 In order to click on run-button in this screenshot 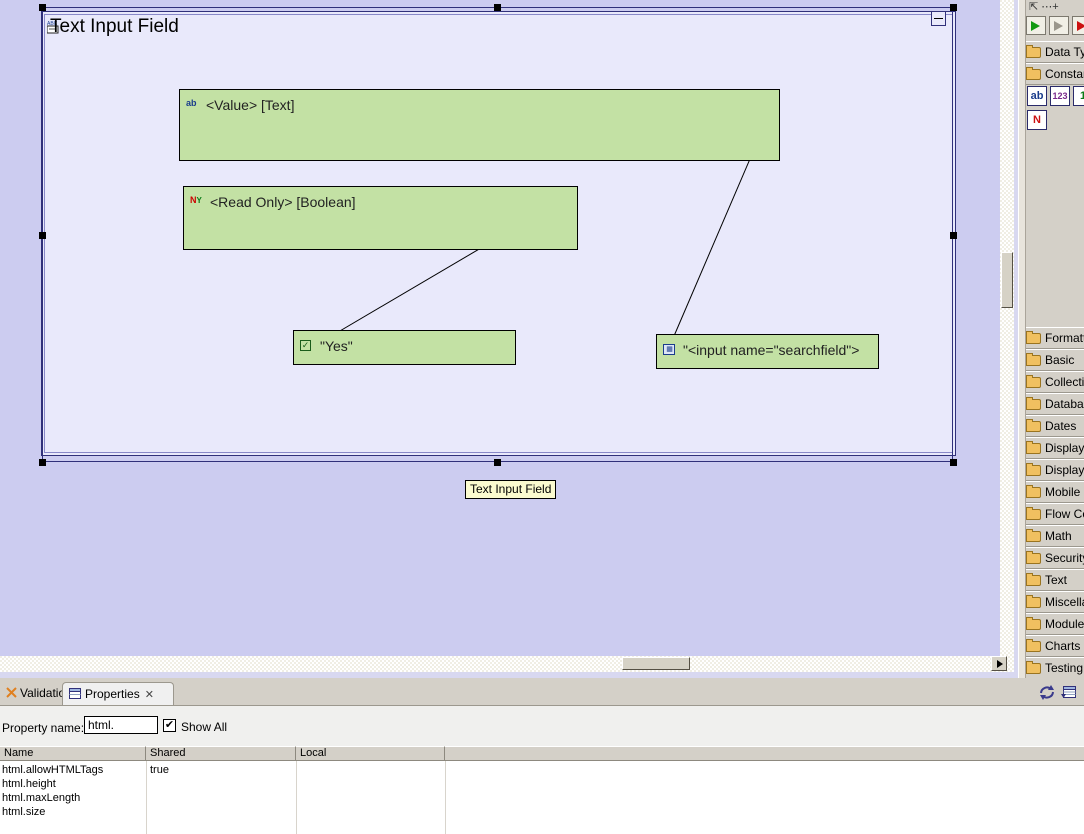, I will do `click(1036, 25)`.